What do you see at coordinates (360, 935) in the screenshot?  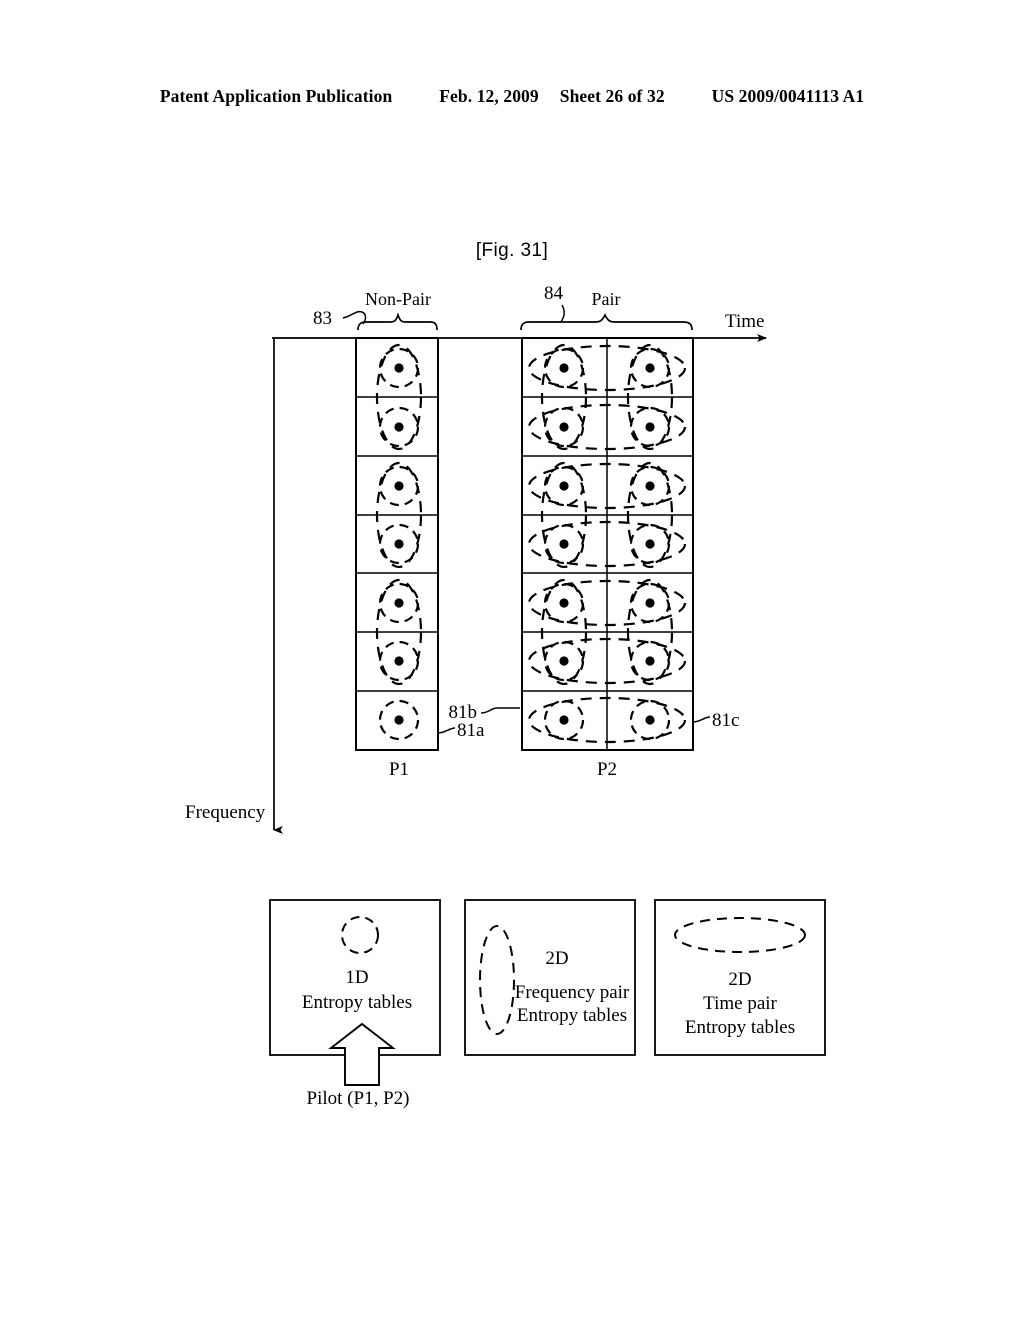 I see `circle-shape-icon` at bounding box center [360, 935].